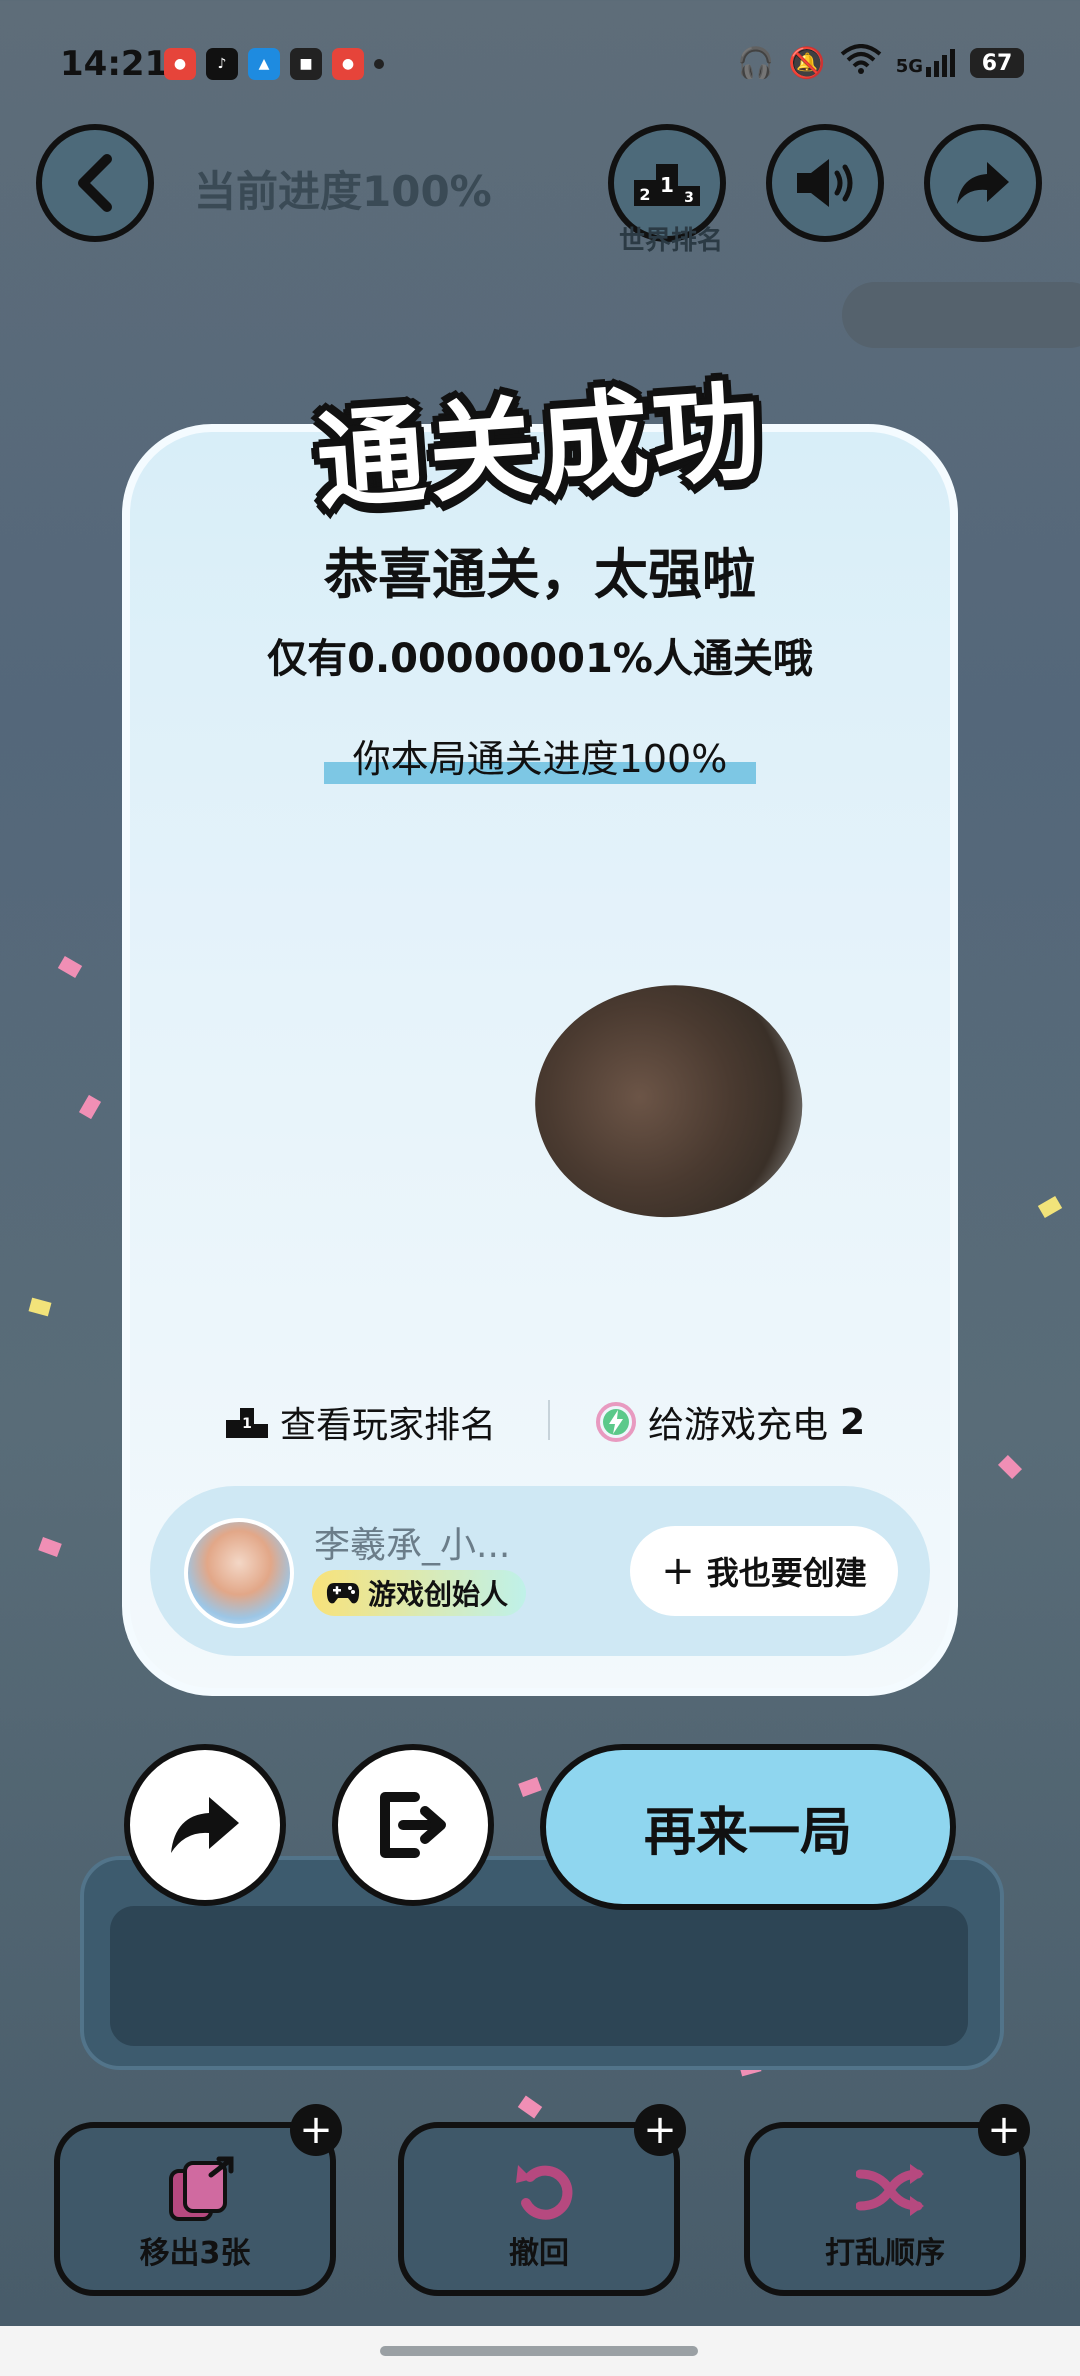 The width and height of the screenshot is (1080, 2376). What do you see at coordinates (114, 64) in the screenshot?
I see `status-time: 14:21` at bounding box center [114, 64].